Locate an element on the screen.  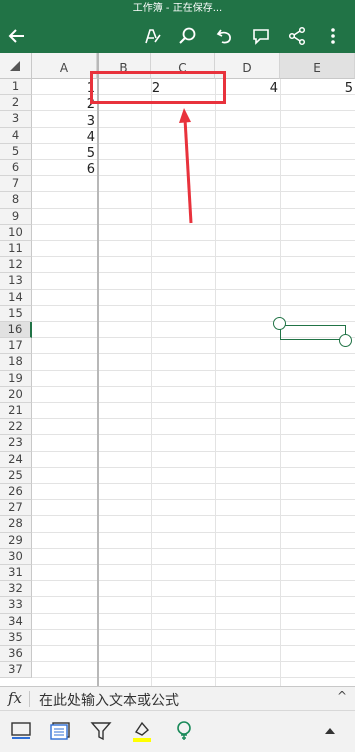
row-header-33: 33 is located at coordinates (16, 605).